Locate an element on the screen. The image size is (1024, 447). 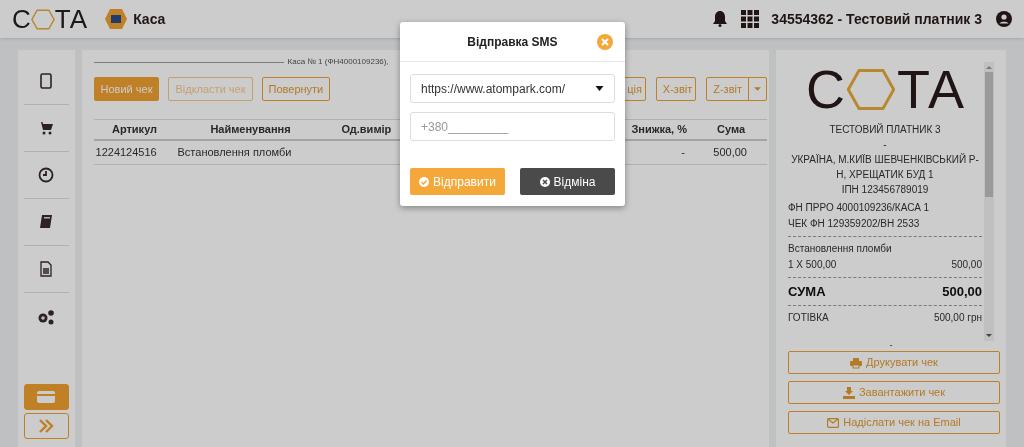
receipt-item-amount: 500,00 is located at coordinates (966, 265).